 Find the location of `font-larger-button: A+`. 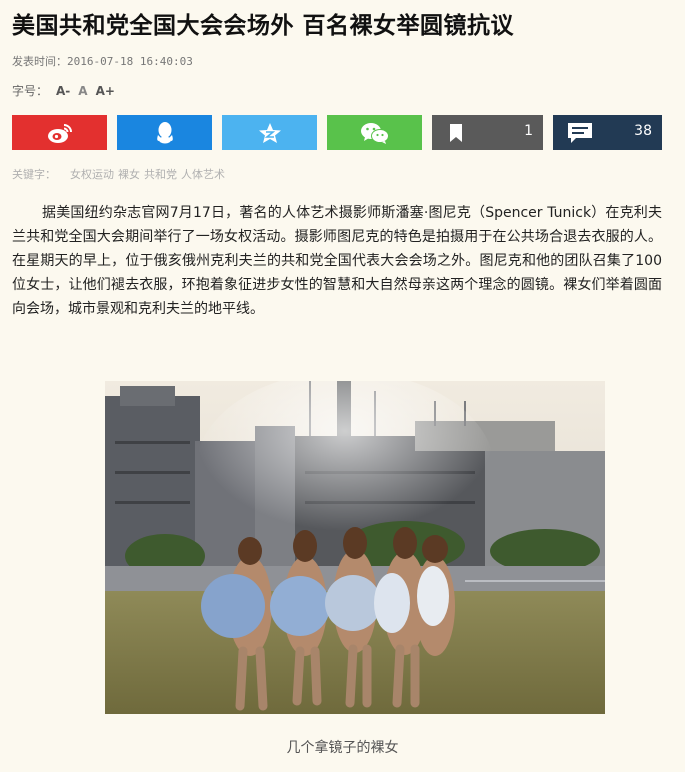

font-larger-button: A+ is located at coordinates (105, 91).